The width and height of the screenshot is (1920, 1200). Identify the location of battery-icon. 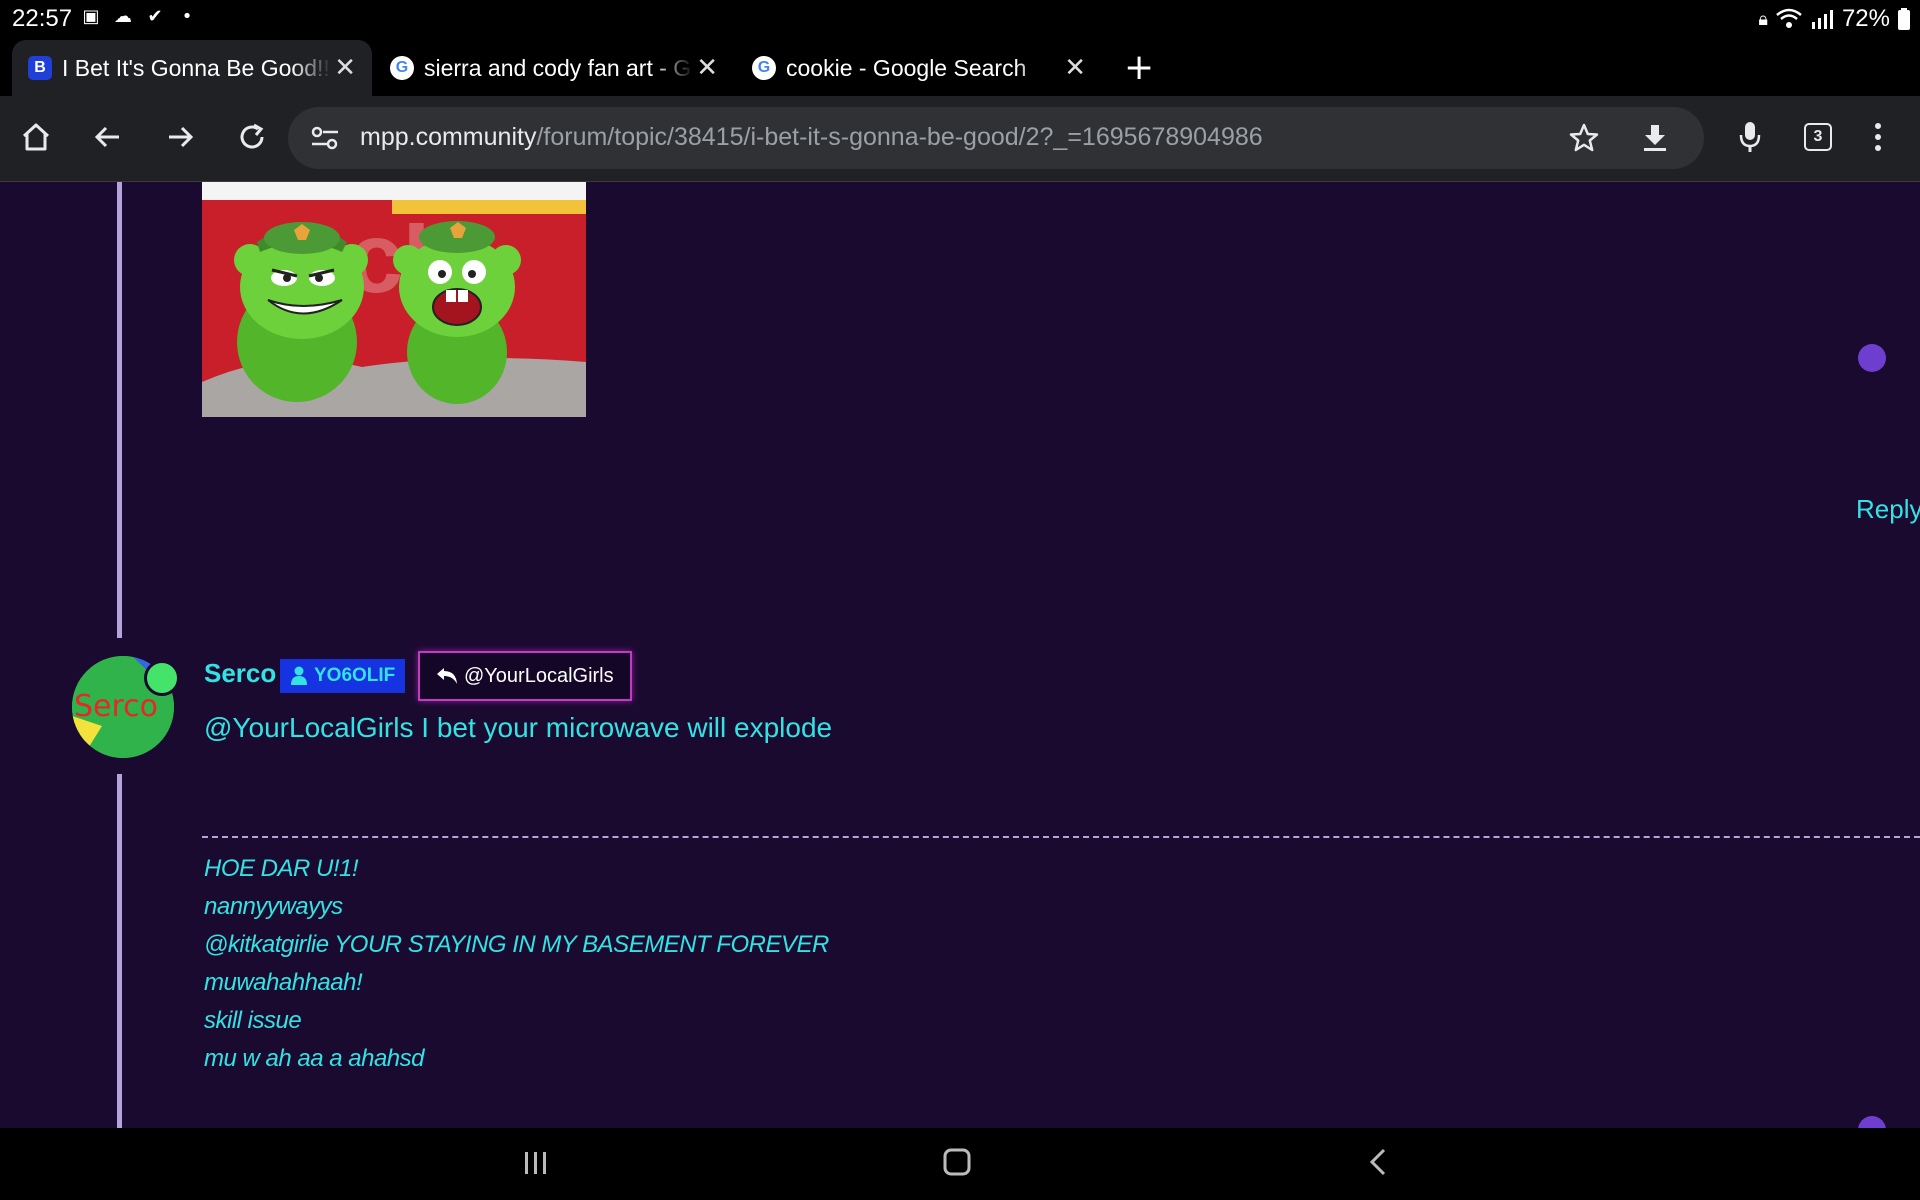
(1904, 19).